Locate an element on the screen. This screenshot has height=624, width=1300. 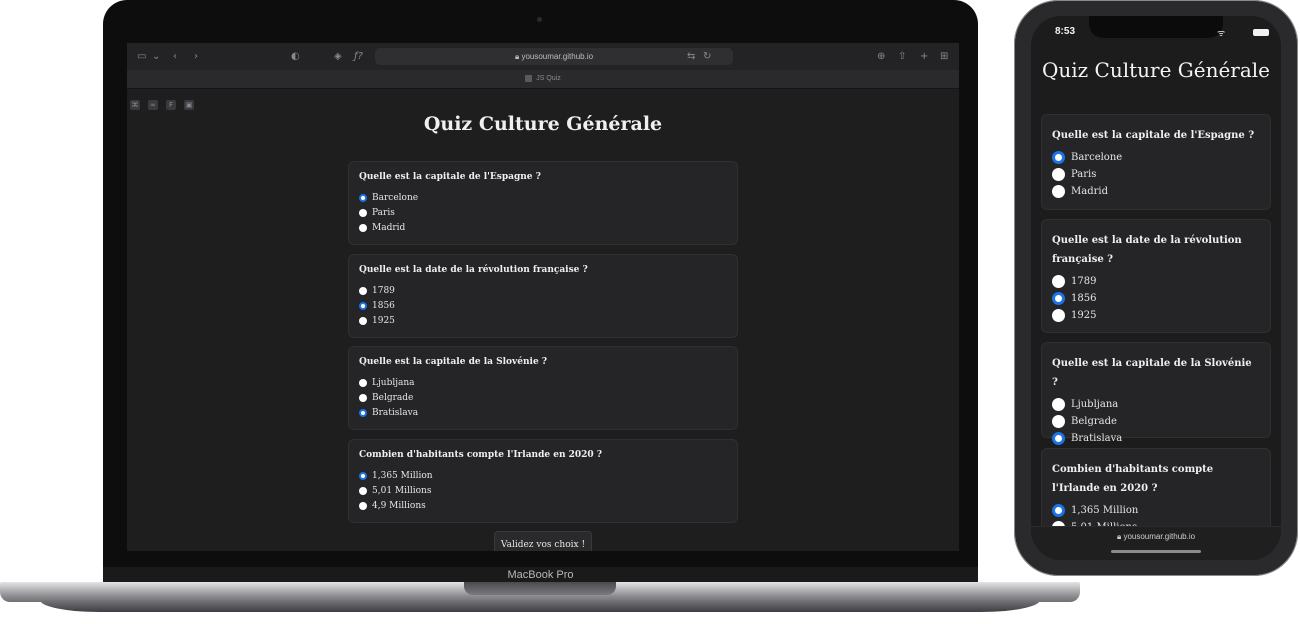
favorite-icon: ▣ is located at coordinates (189, 105).